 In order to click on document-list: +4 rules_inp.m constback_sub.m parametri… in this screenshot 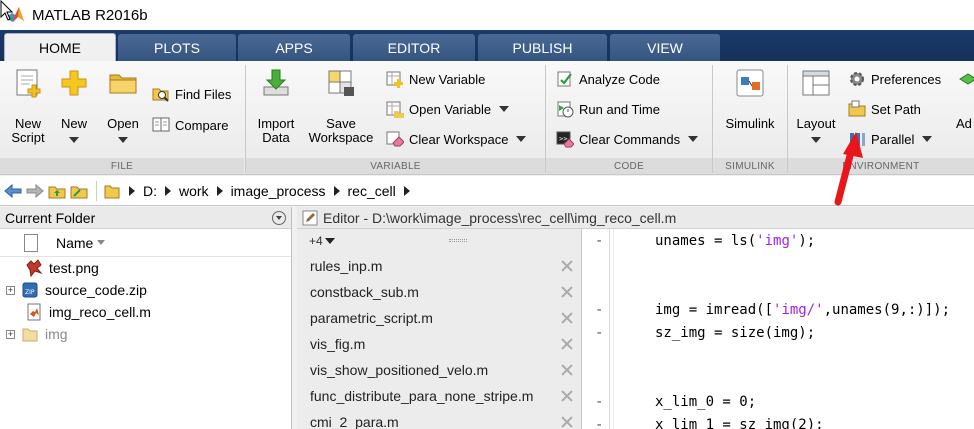, I will do `click(439, 329)`.